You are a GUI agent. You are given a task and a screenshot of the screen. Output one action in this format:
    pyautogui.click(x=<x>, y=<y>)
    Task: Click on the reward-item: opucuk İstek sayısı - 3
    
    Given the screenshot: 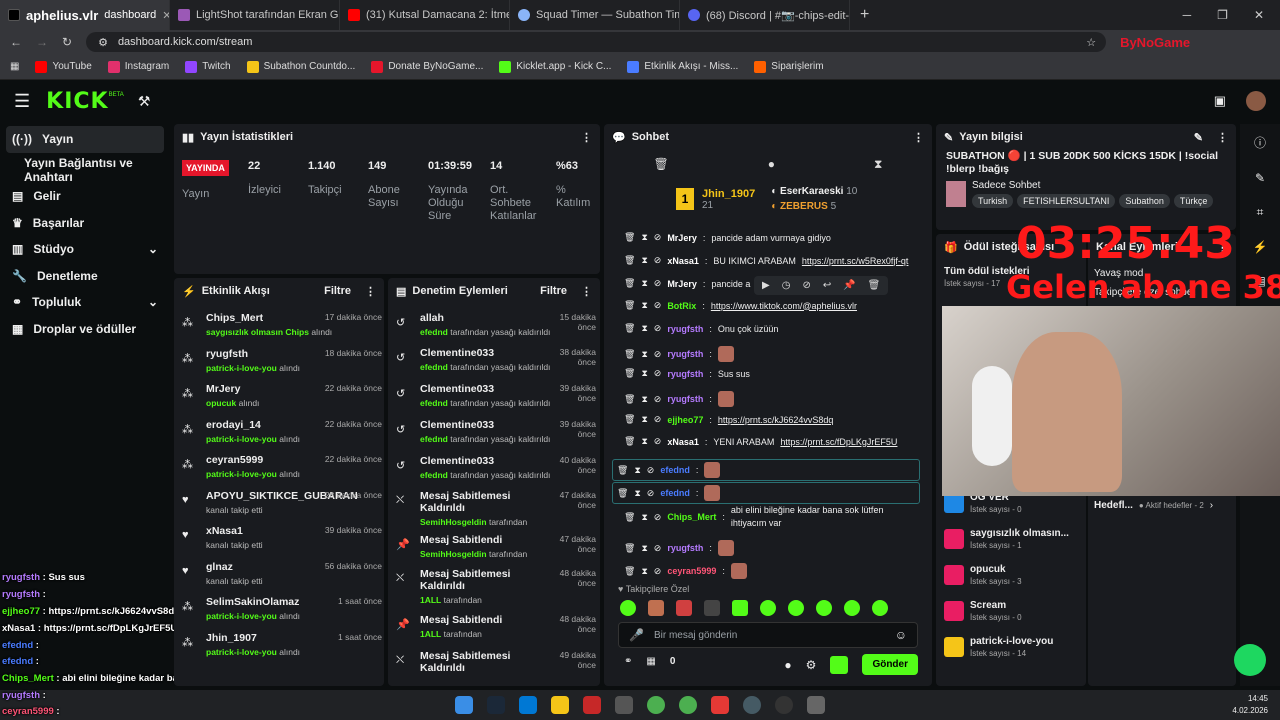 What is the action you would take?
    pyautogui.click(x=1014, y=575)
    